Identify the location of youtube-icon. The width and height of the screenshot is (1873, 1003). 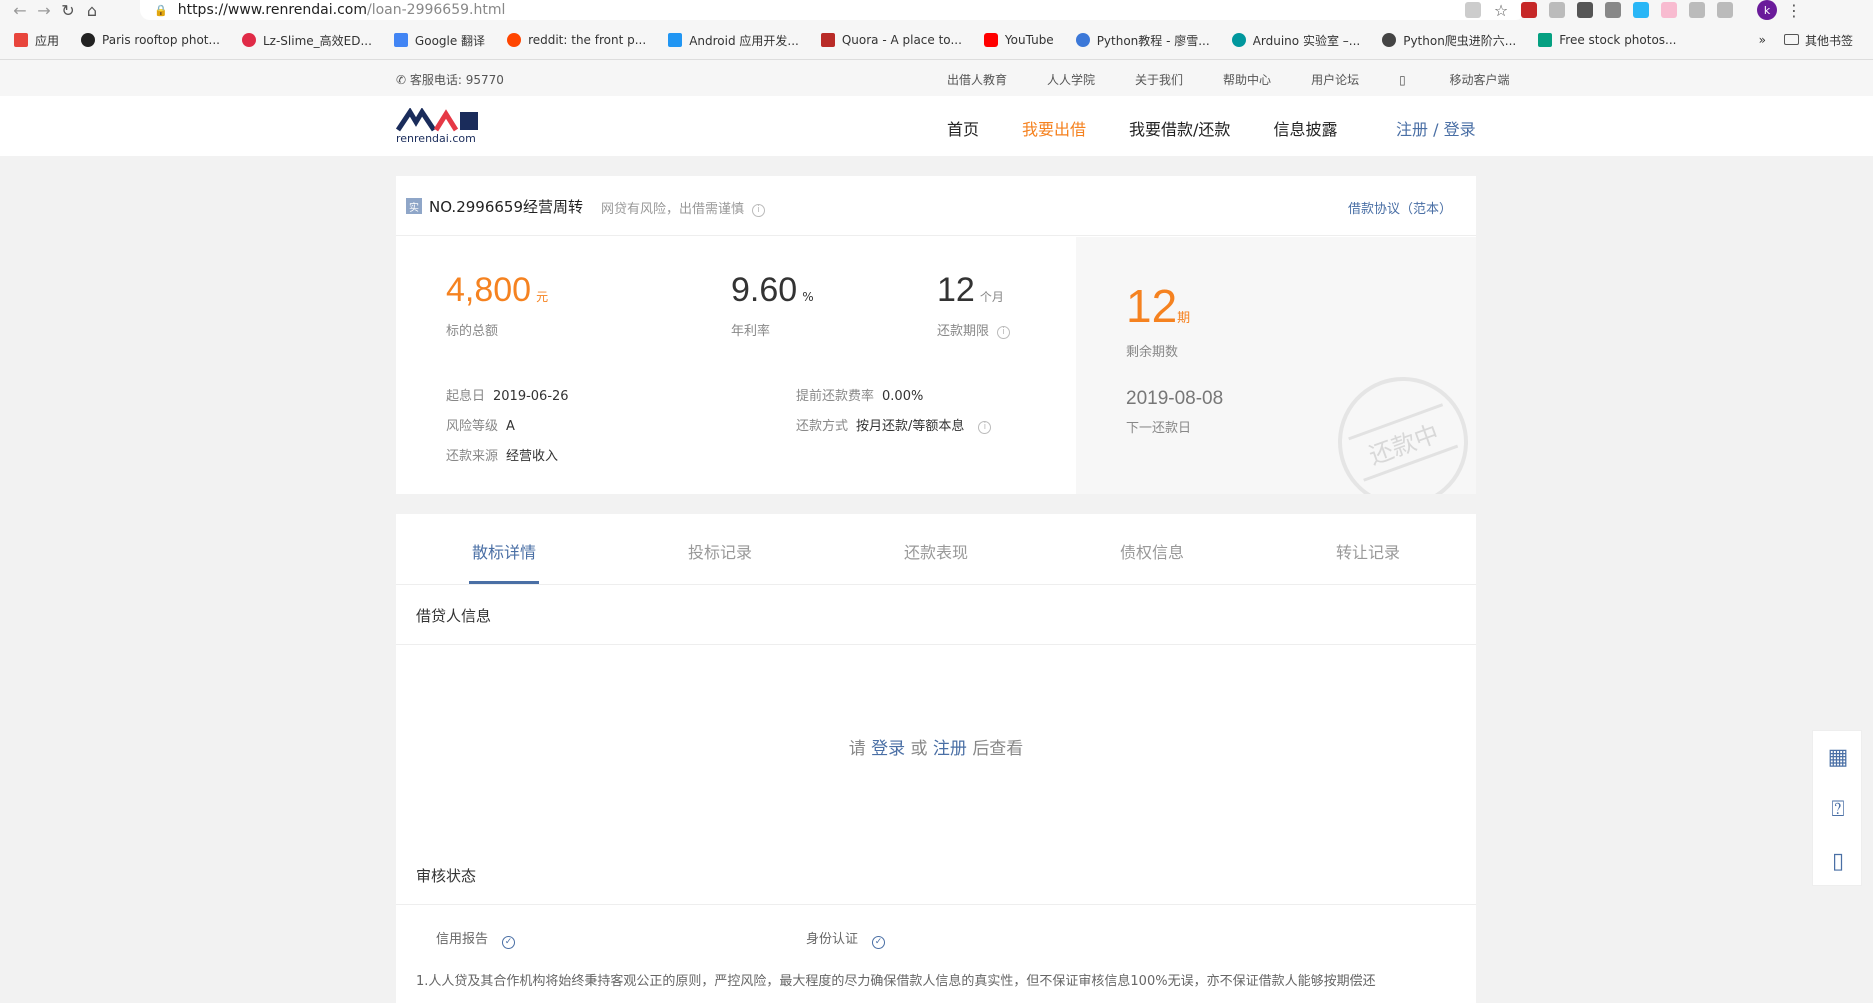
(990, 40).